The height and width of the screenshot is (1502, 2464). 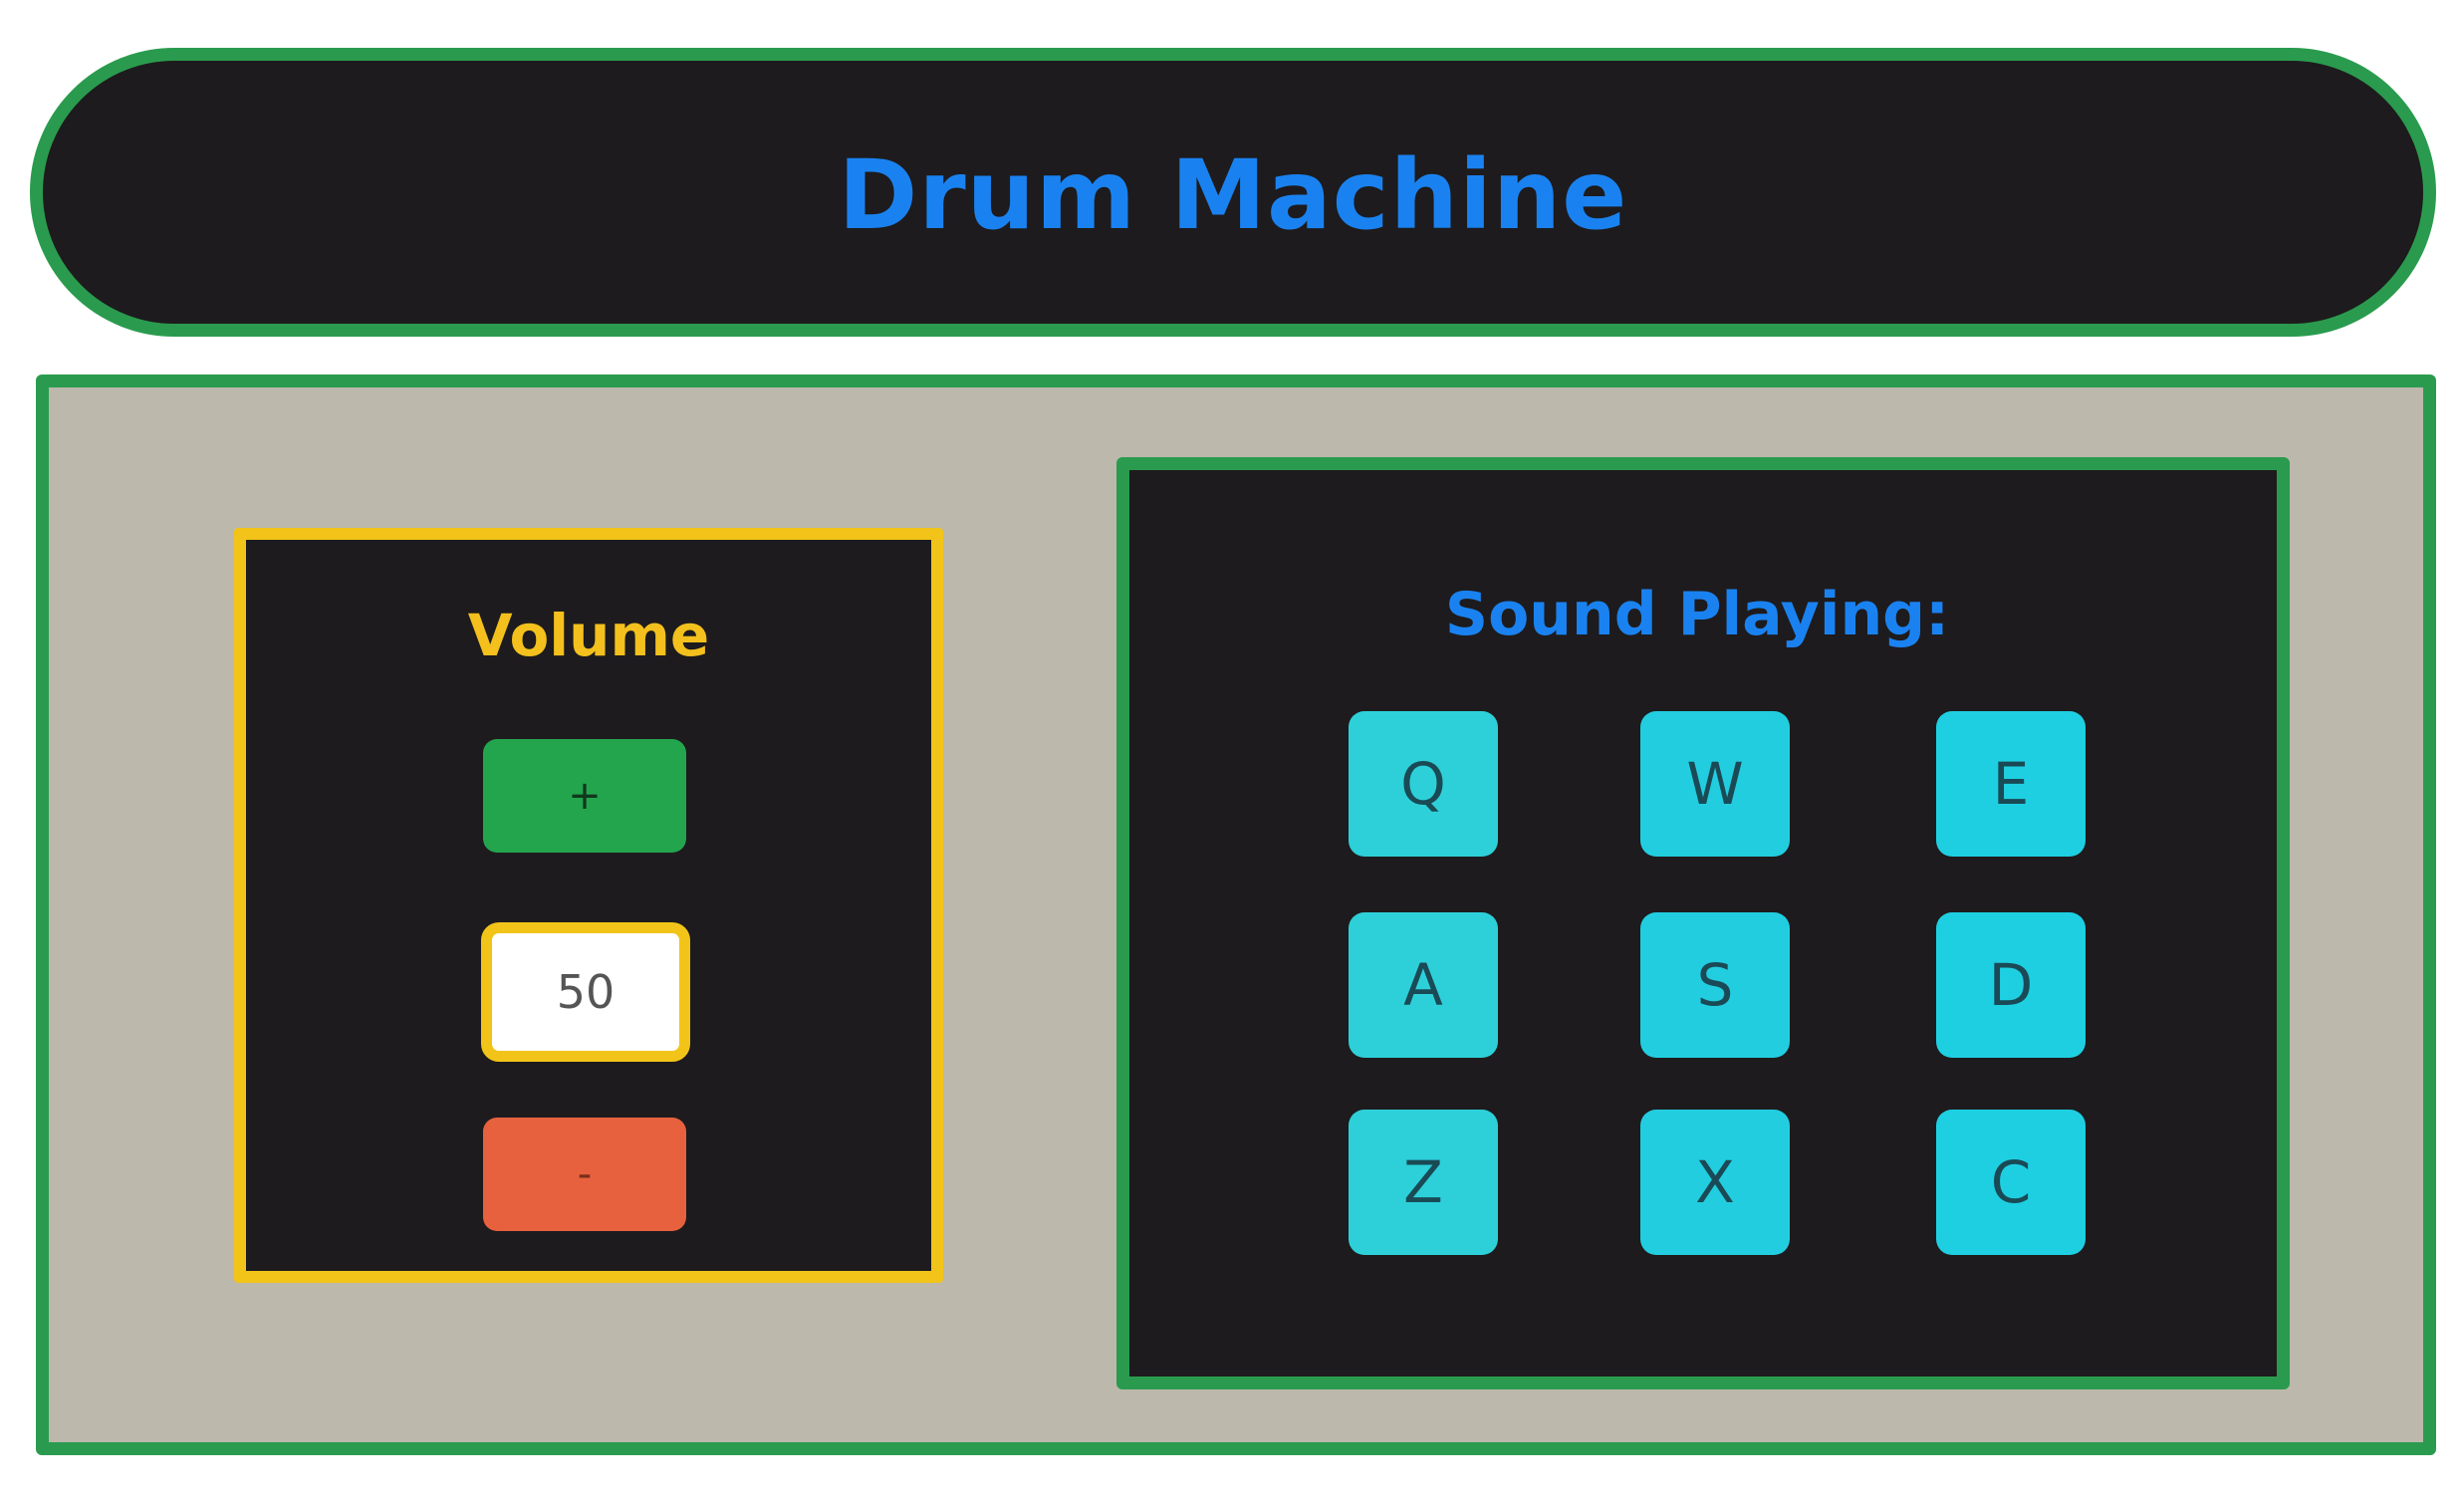 I want to click on volume-title: Volume, so click(x=588, y=635).